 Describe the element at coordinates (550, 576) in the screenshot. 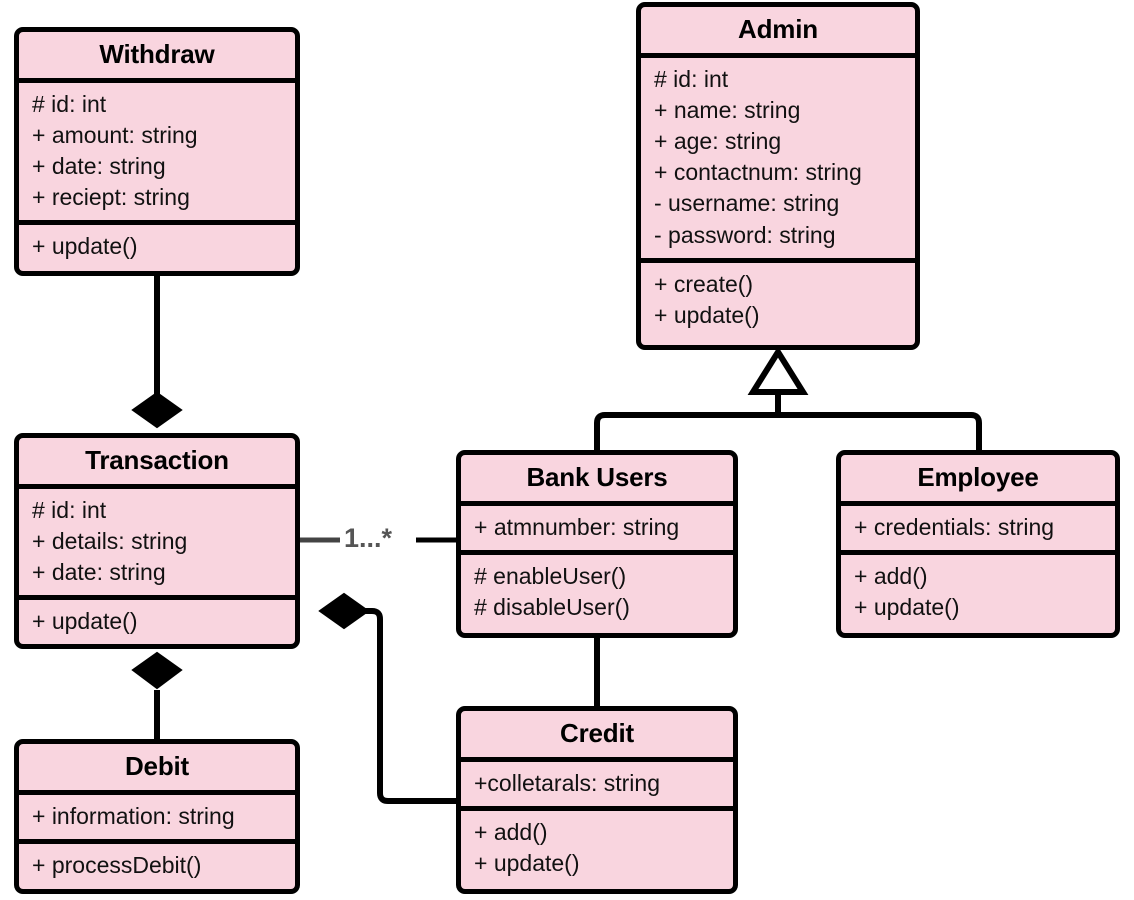

I see `method-row: # enableUser()` at that location.